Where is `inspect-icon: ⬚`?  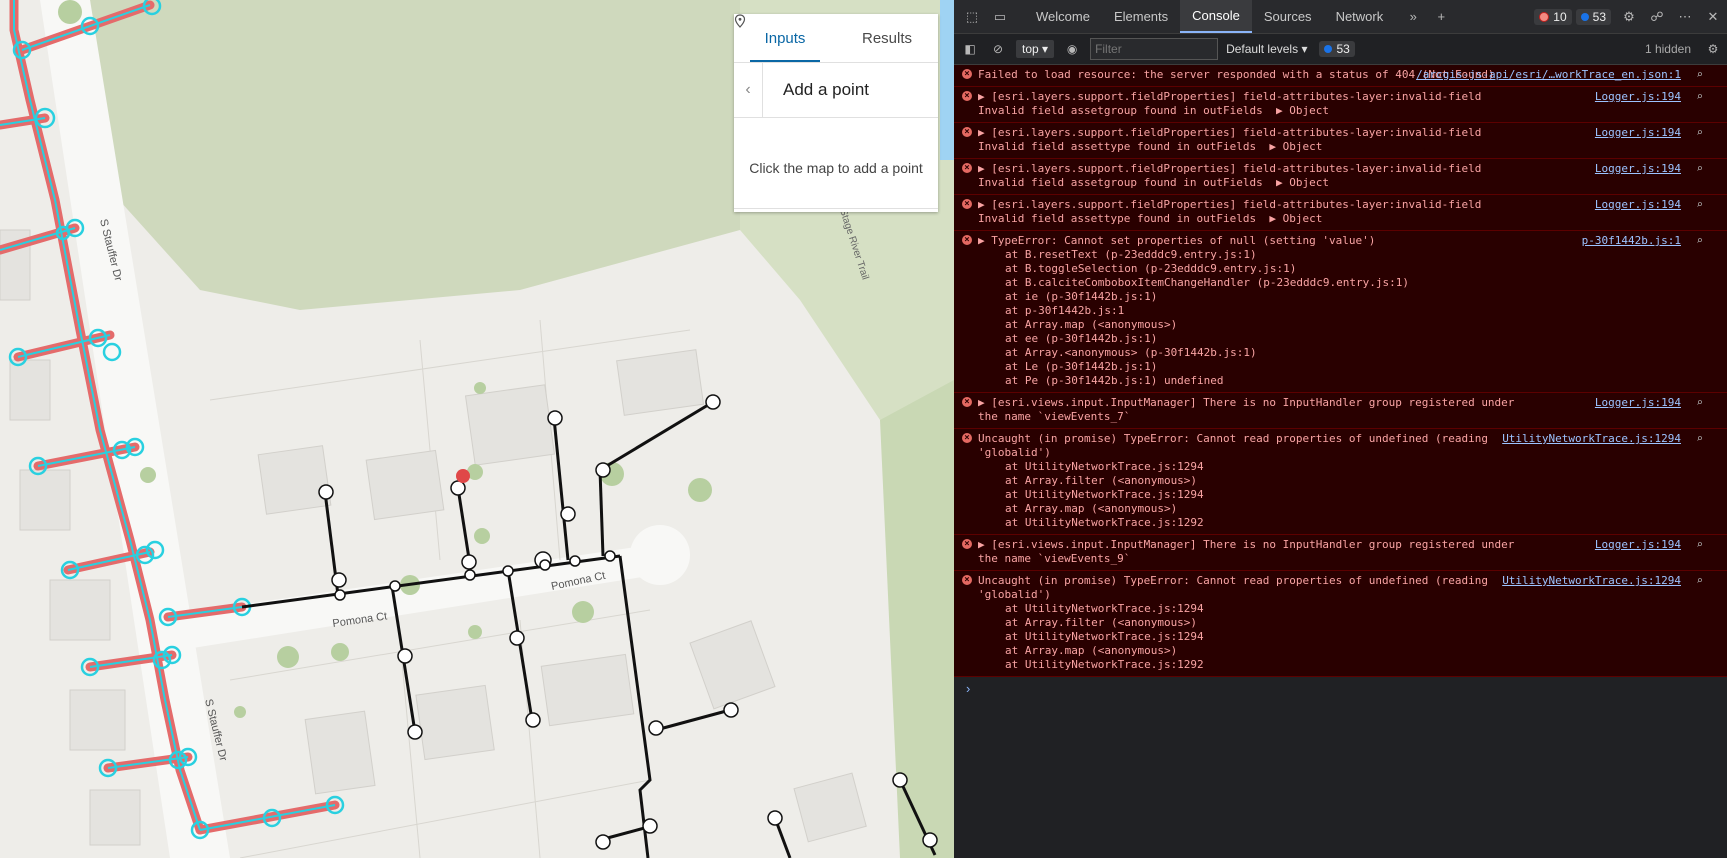
inspect-icon: ⬚ is located at coordinates (972, 17).